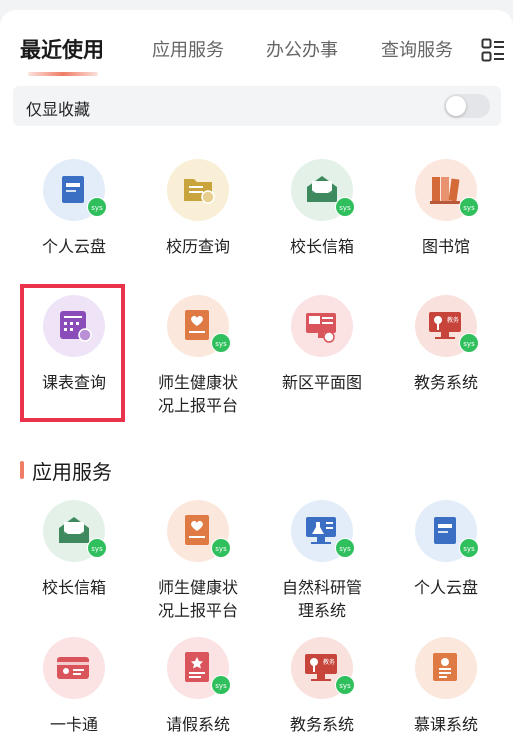 The width and height of the screenshot is (513, 752). What do you see at coordinates (72, 472) in the screenshot?
I see `section-title: 应用服务` at bounding box center [72, 472].